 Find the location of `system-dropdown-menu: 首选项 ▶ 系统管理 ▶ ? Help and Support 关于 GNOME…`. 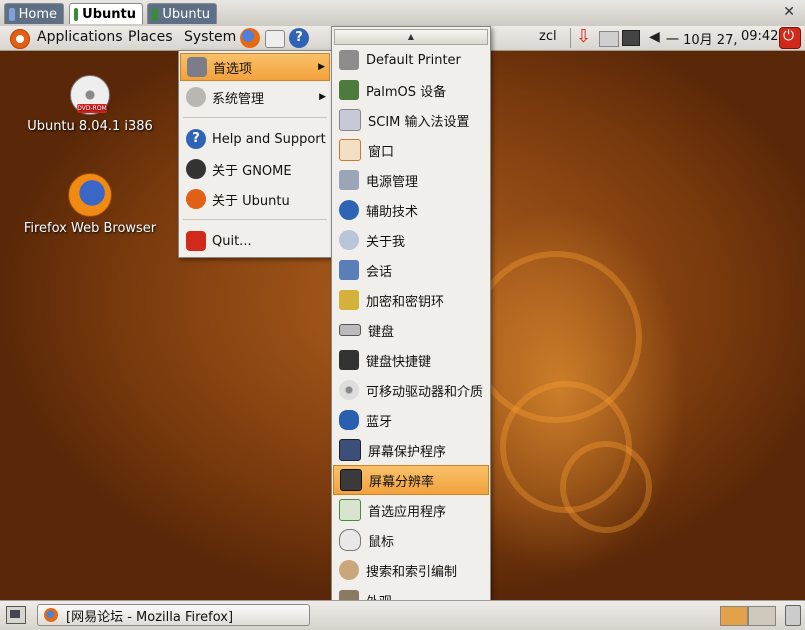

system-dropdown-menu: 首选项 ▶ 系统管理 ▶ ? Help and Support 关于 GNOME… is located at coordinates (255, 154).